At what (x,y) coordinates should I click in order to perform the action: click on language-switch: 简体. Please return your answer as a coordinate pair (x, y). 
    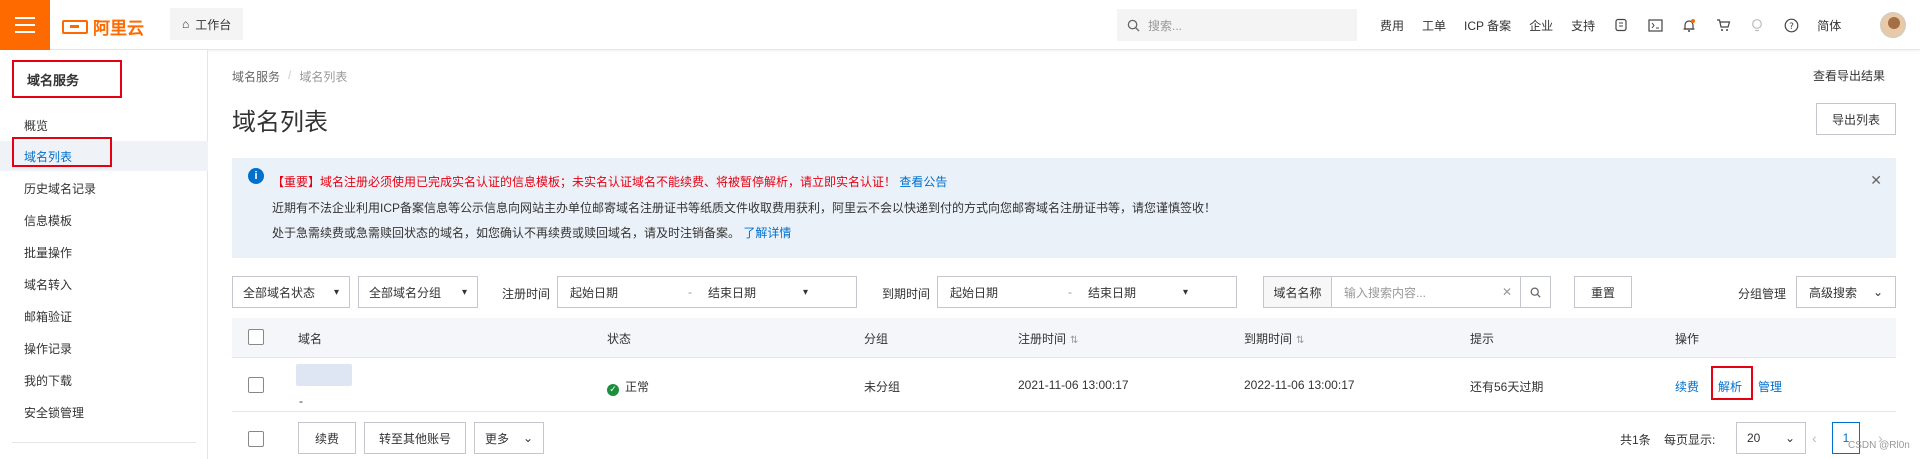
    Looking at the image, I should click on (1829, 25).